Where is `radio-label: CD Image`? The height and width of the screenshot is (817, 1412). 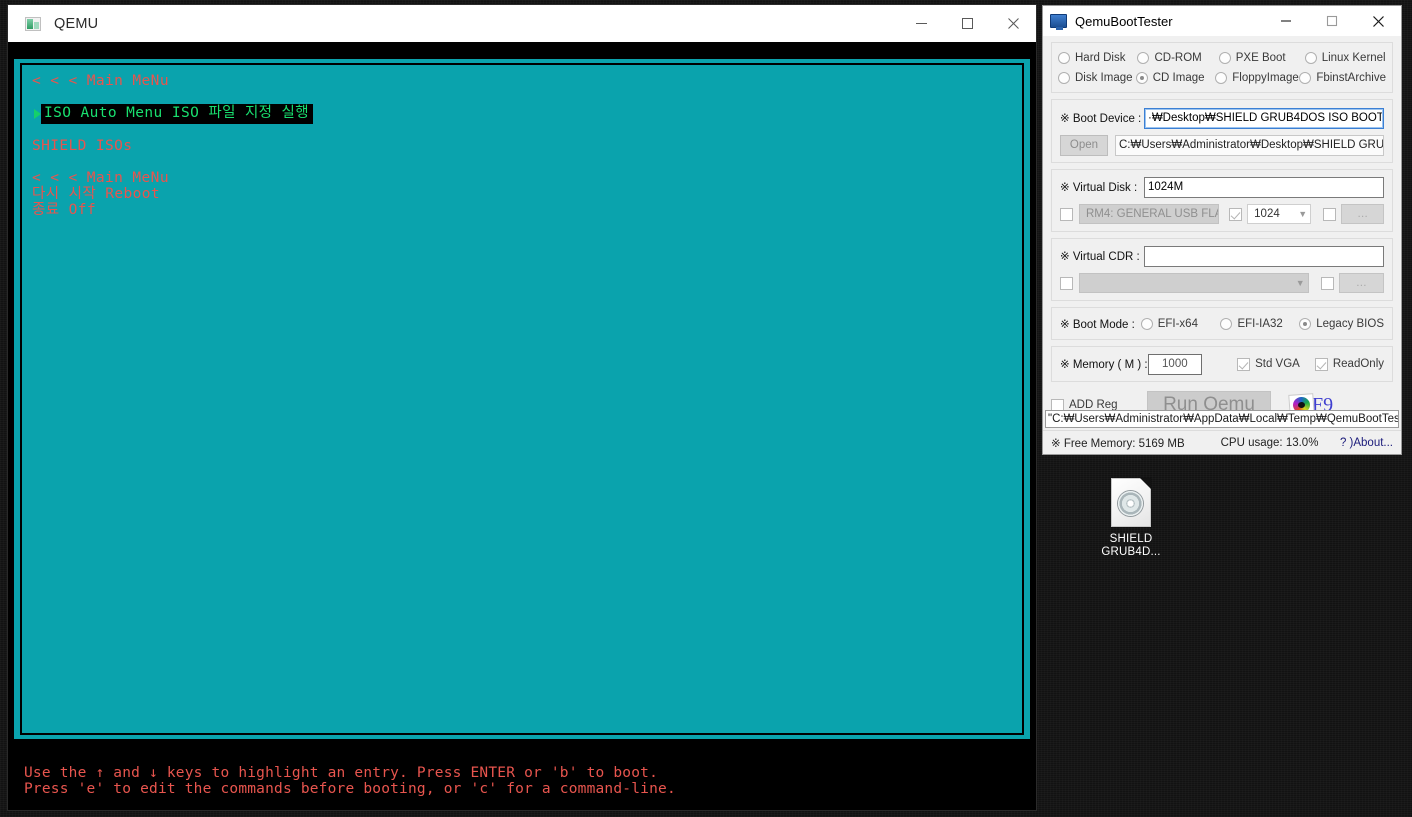
radio-label: CD Image is located at coordinates (1178, 78).